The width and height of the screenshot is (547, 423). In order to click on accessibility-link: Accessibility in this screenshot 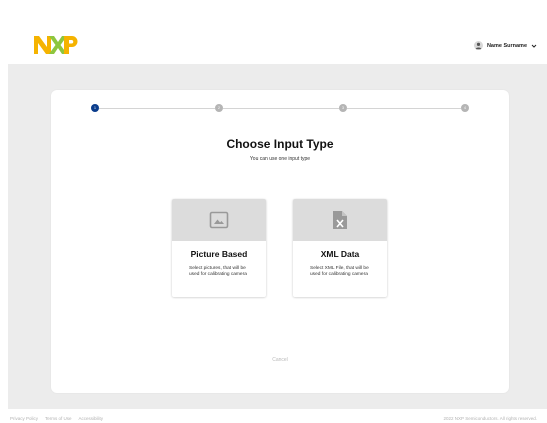, I will do `click(91, 418)`.